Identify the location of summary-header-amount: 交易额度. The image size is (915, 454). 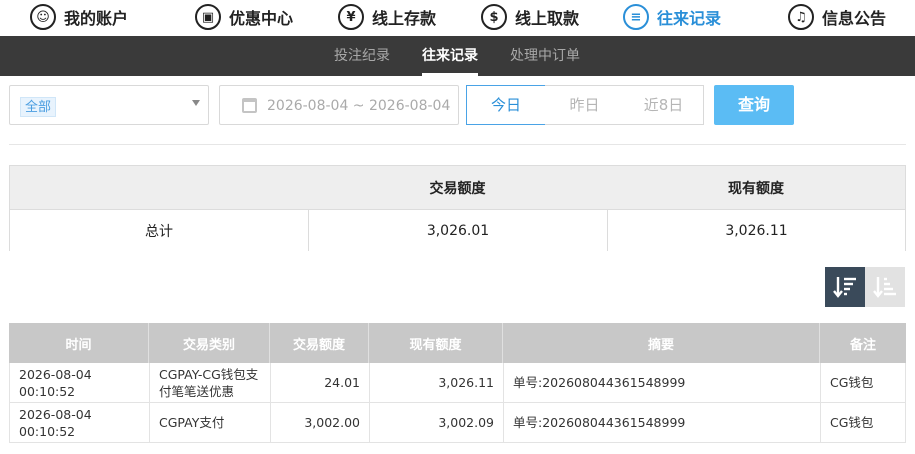
(457, 188).